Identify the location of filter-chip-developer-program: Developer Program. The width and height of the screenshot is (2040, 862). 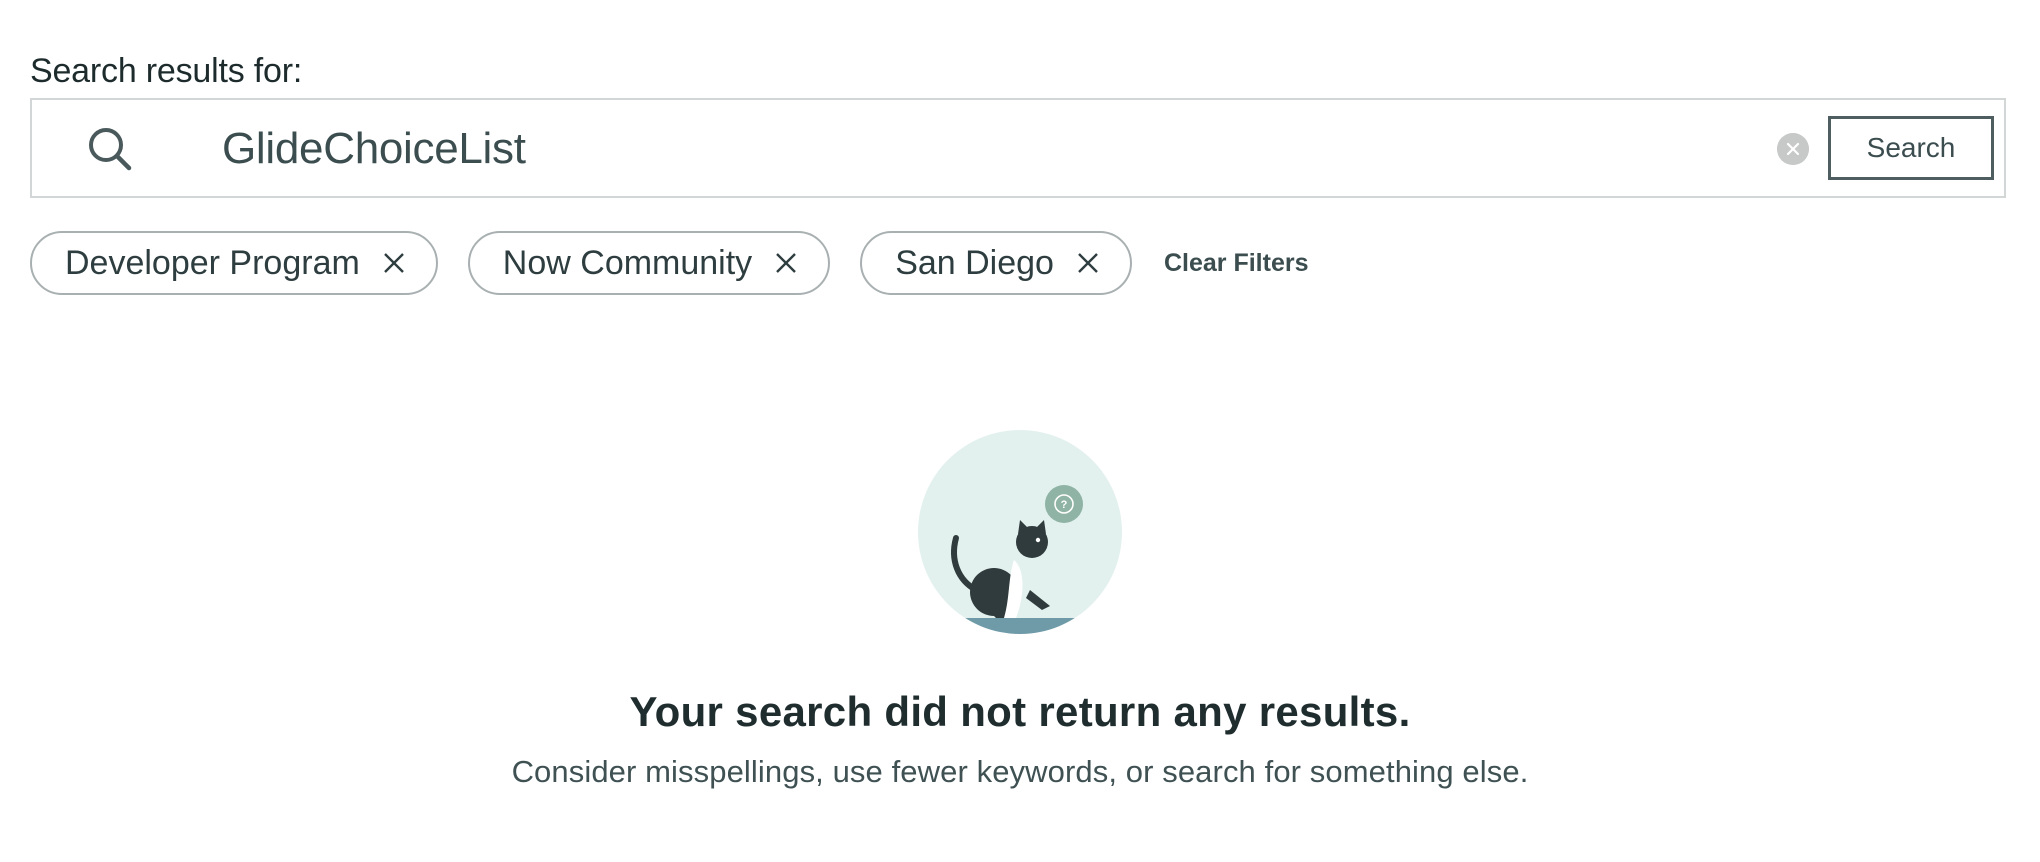
(234, 263).